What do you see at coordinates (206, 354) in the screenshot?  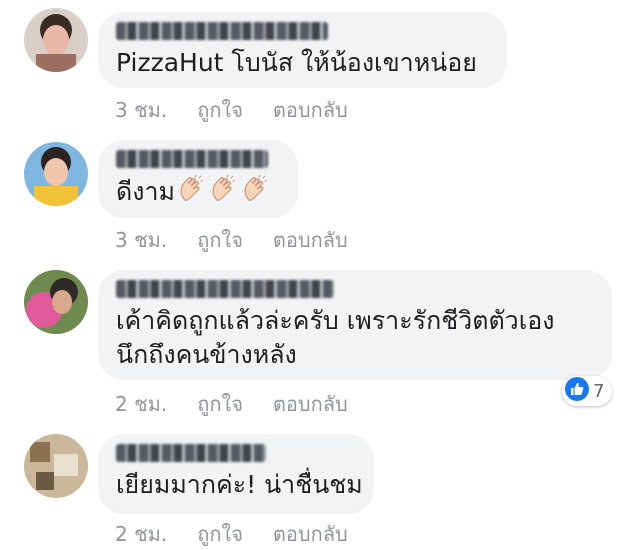 I see `comment-text-line: นึกถึงคนข้างหลัง` at bounding box center [206, 354].